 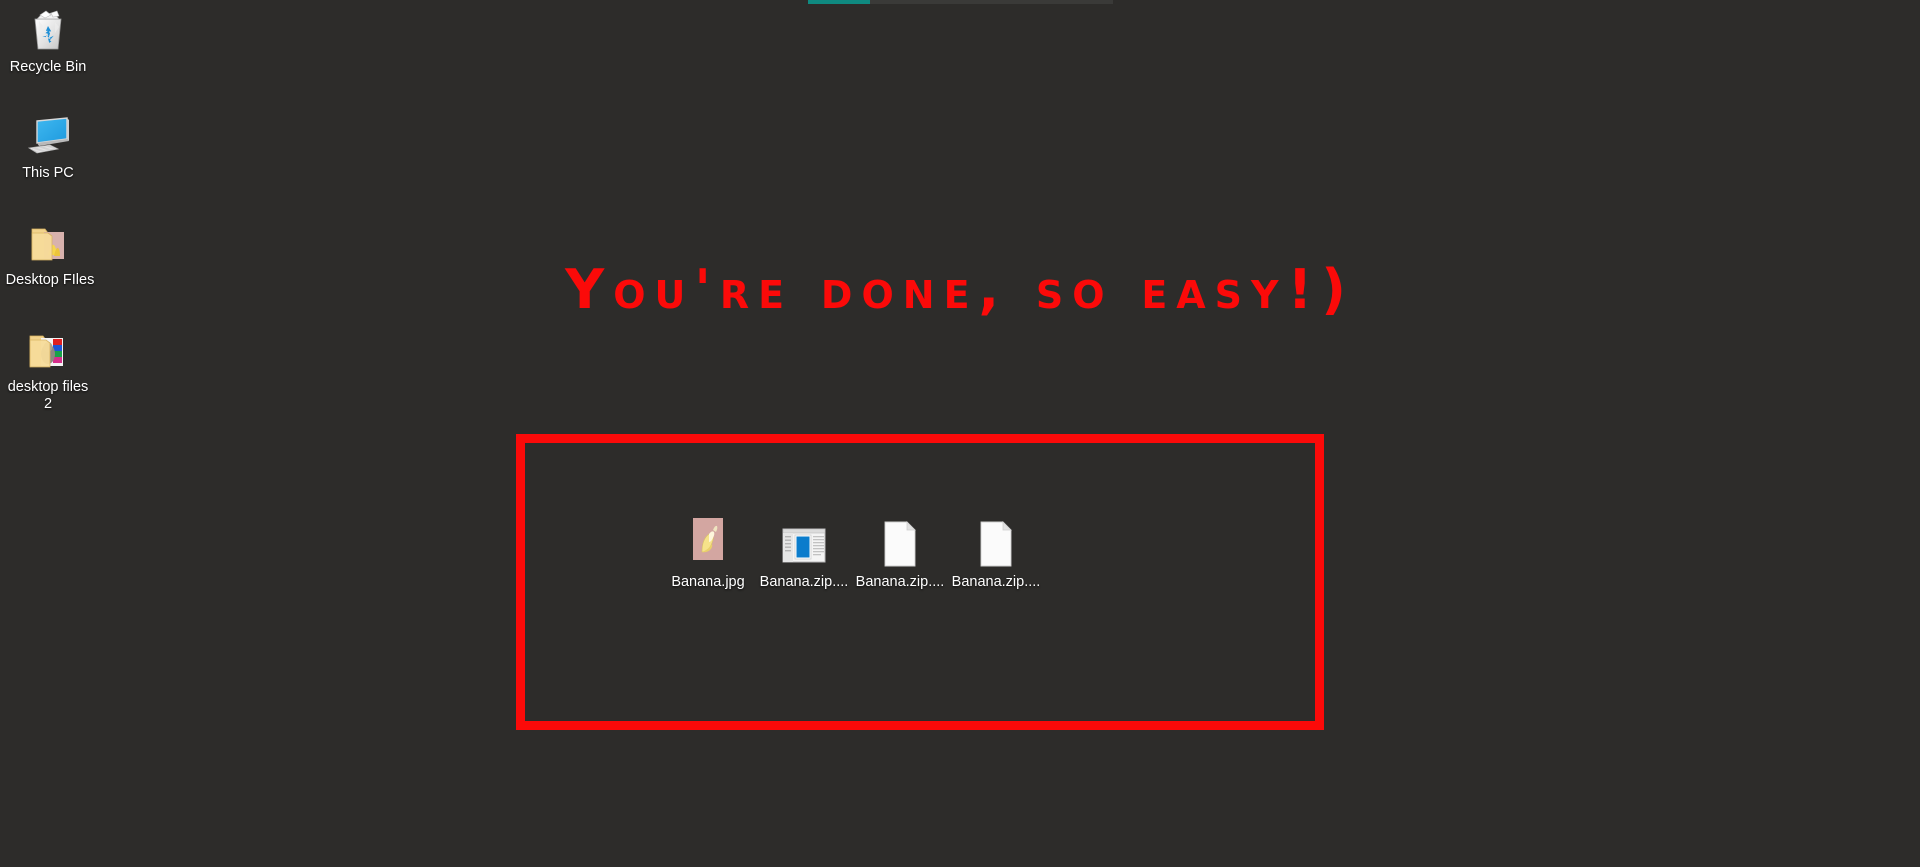 I want to click on desktop-icon-recycle-bin: Recycle Bin, so click(x=48, y=41).